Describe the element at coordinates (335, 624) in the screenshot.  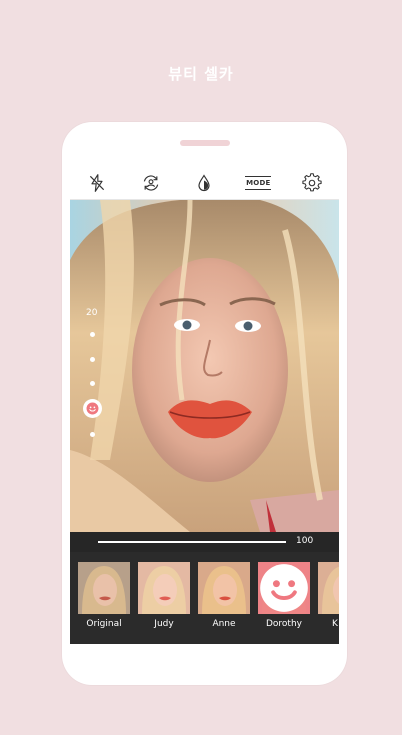
I see `filter-name: K` at that location.